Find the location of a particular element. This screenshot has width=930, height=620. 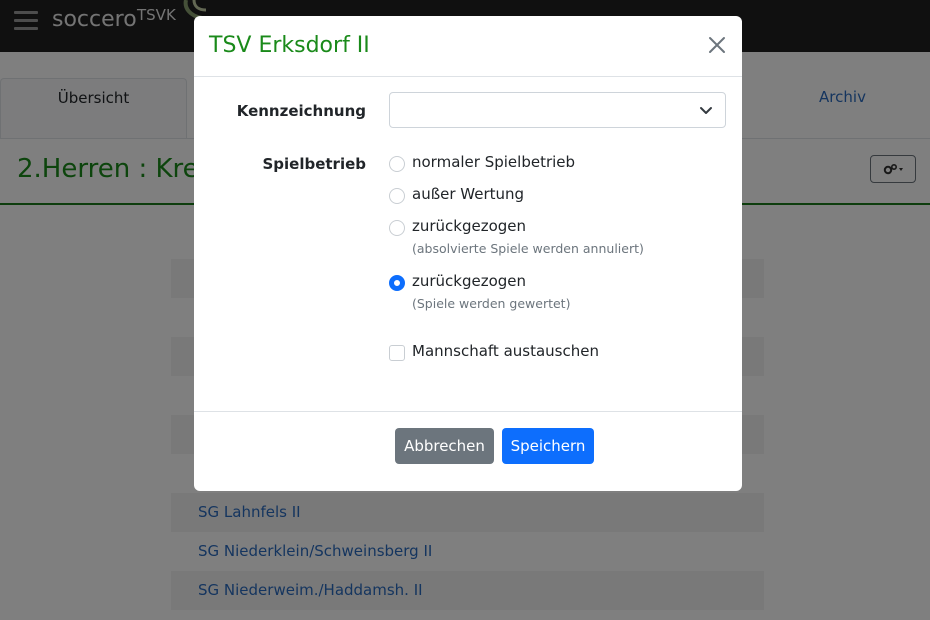

radio-button-checked is located at coordinates (397, 283).